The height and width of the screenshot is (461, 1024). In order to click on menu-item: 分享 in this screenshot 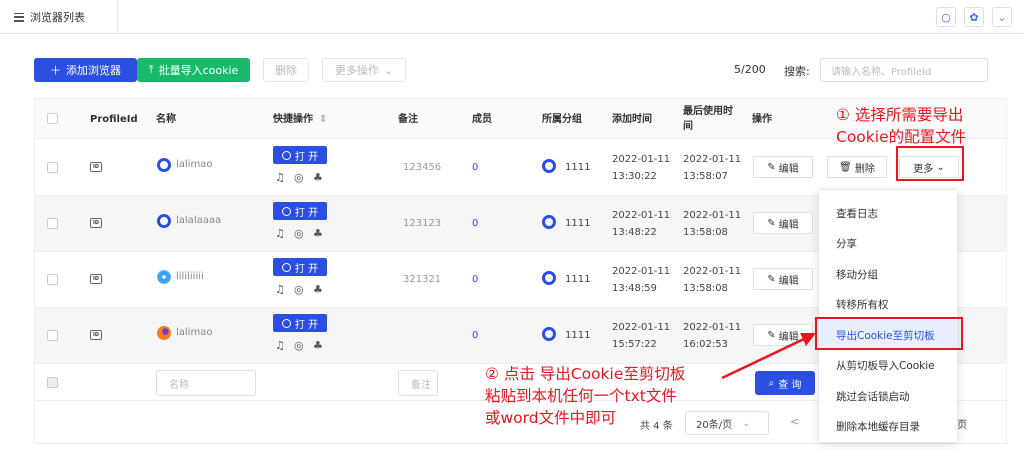, I will do `click(888, 244)`.